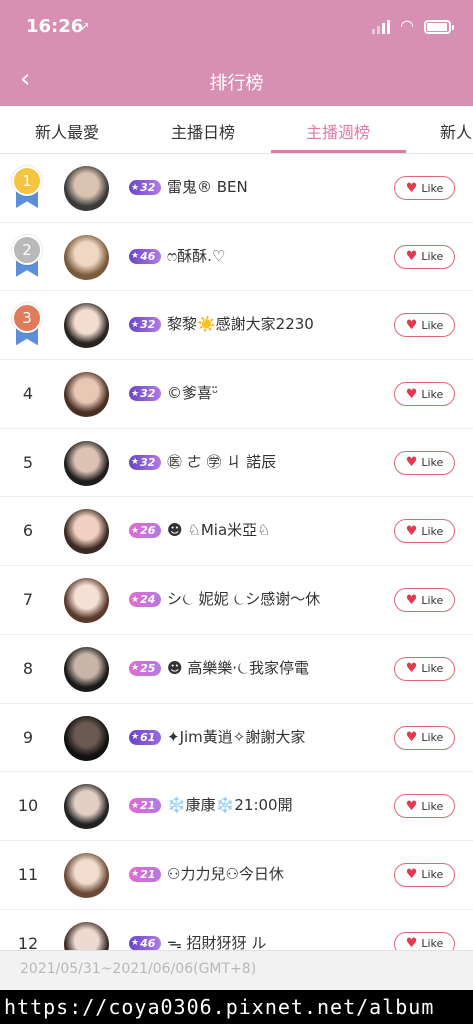  What do you see at coordinates (222, 461) in the screenshot?
I see `streamer-name: ㊩ ㄜ ㊫ ㄐ 諾辰` at bounding box center [222, 461].